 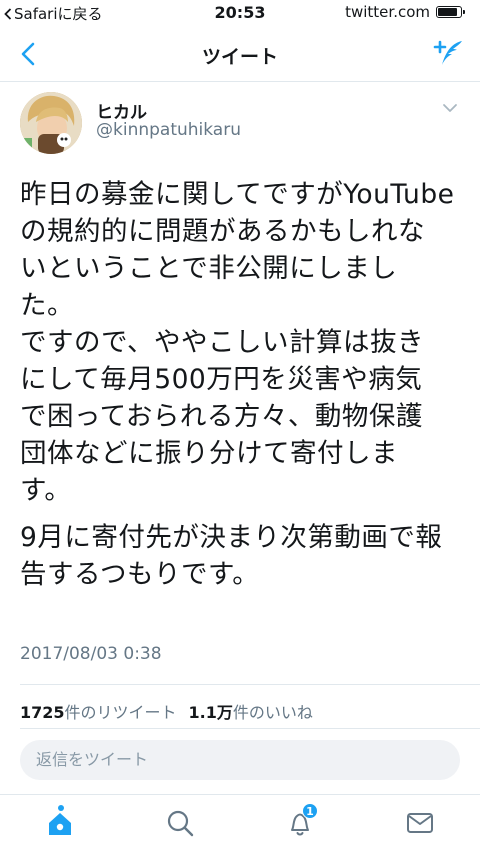 I want to click on page-title: ツイート, so click(x=239, y=57).